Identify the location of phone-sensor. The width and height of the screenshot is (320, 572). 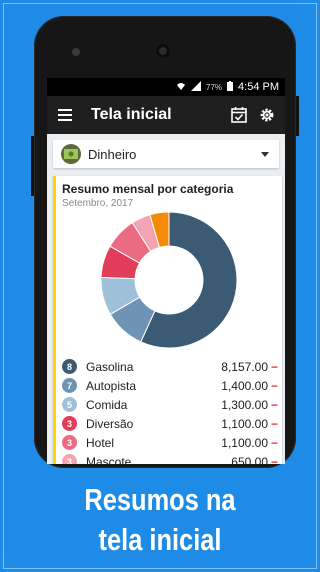
(76, 52).